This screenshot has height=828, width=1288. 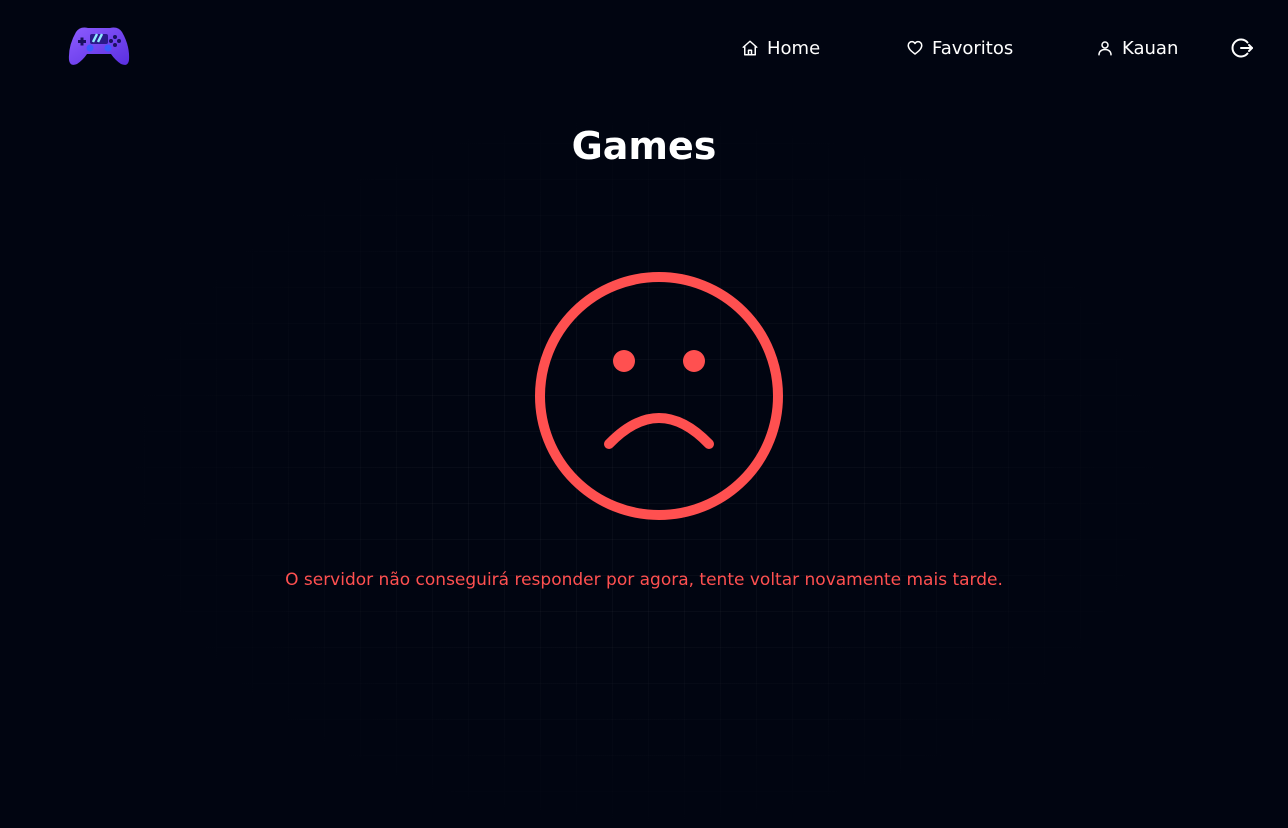 I want to click on nav-user-link: Kauan, so click(x=1137, y=48).